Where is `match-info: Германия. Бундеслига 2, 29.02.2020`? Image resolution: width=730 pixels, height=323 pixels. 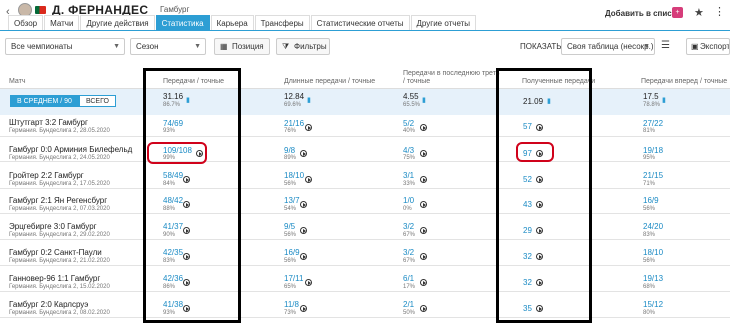
match-info: Германия. Бундеслига 2, 29.02.2020 is located at coordinates (59, 235).